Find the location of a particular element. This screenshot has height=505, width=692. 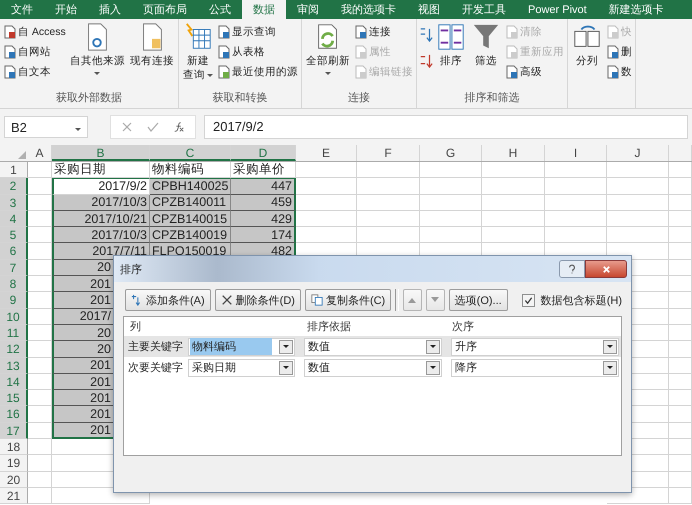

column-heading: 排序依据 is located at coordinates (329, 327).